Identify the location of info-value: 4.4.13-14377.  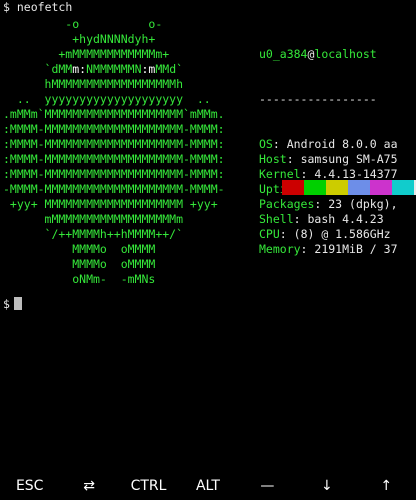
(352, 174).